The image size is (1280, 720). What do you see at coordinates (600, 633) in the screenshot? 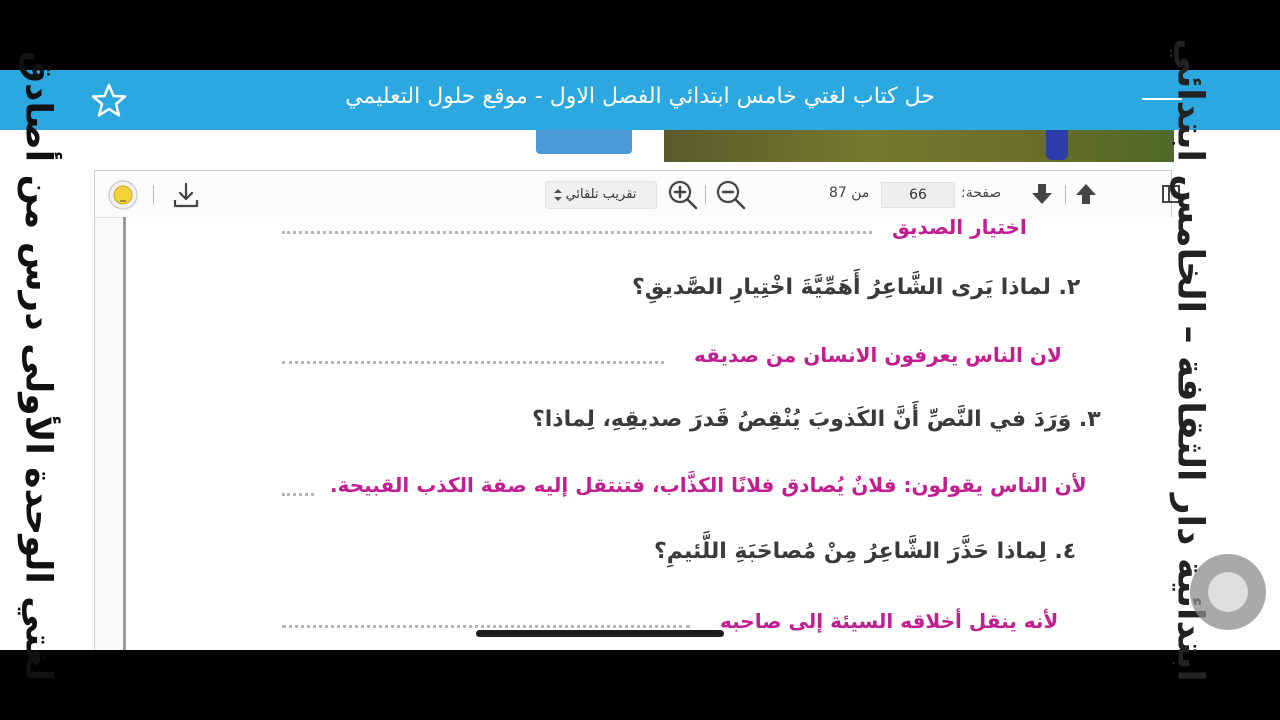
I see `home-indicator` at bounding box center [600, 633].